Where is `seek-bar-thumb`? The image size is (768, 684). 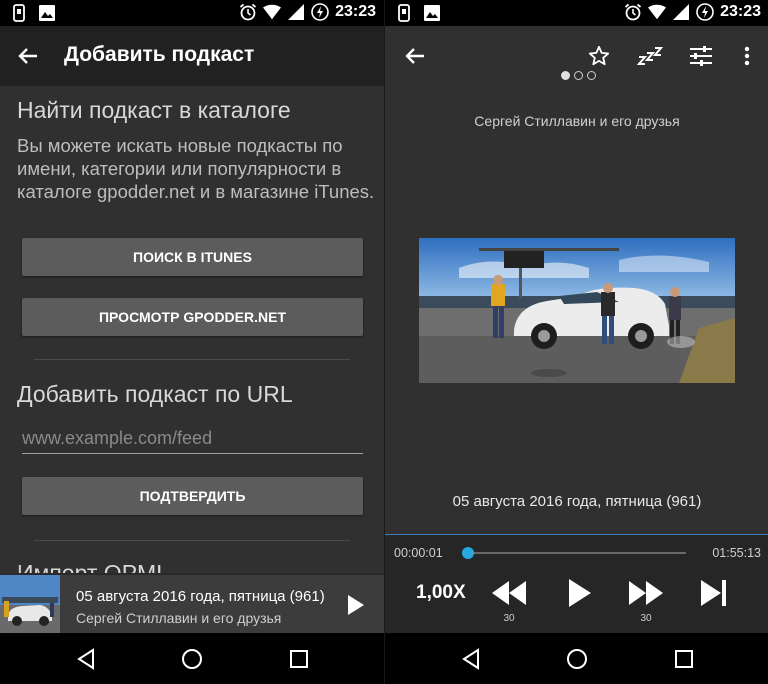 seek-bar-thumb is located at coordinates (468, 553).